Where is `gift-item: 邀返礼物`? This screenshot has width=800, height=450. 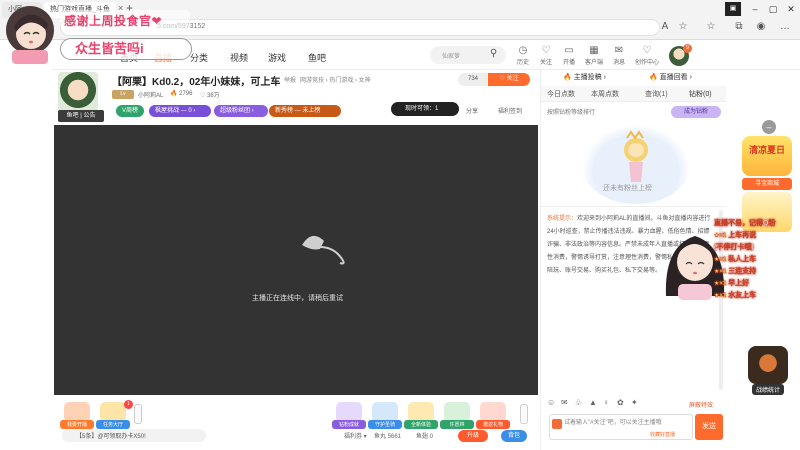
gift-item: 邀返礼物 is located at coordinates (493, 415).